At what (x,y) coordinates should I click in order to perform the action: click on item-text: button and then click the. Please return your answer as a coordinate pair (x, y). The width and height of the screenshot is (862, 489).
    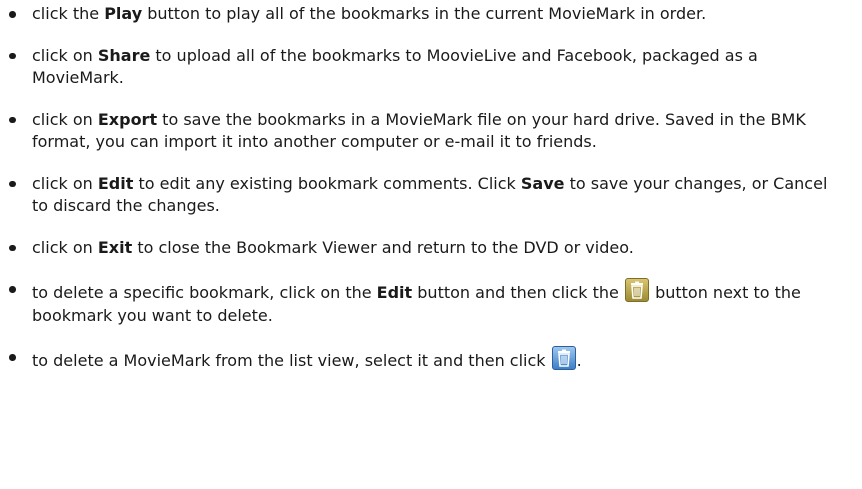
    Looking at the image, I should click on (518, 292).